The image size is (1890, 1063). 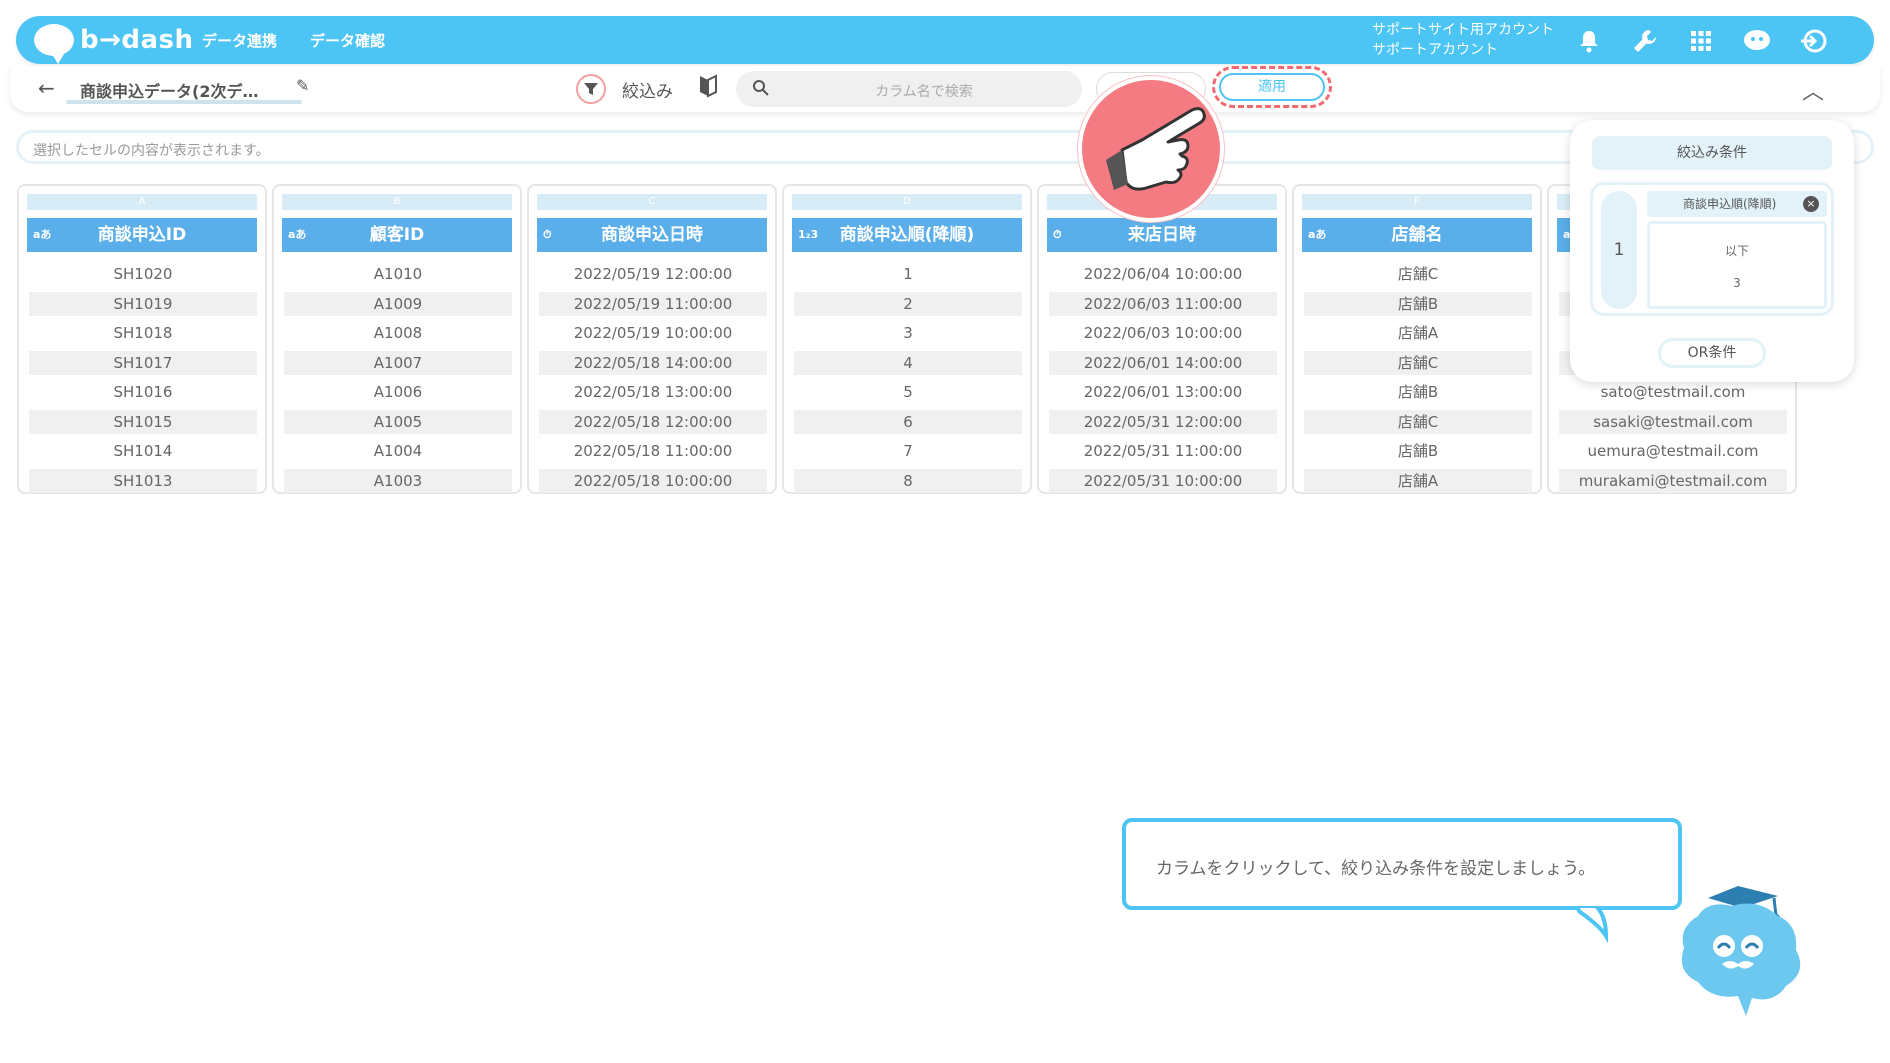 I want to click on data-column: D 1₂3 商談申込順(降順) 1 2 3 4 5 6 7 8, so click(x=907, y=339).